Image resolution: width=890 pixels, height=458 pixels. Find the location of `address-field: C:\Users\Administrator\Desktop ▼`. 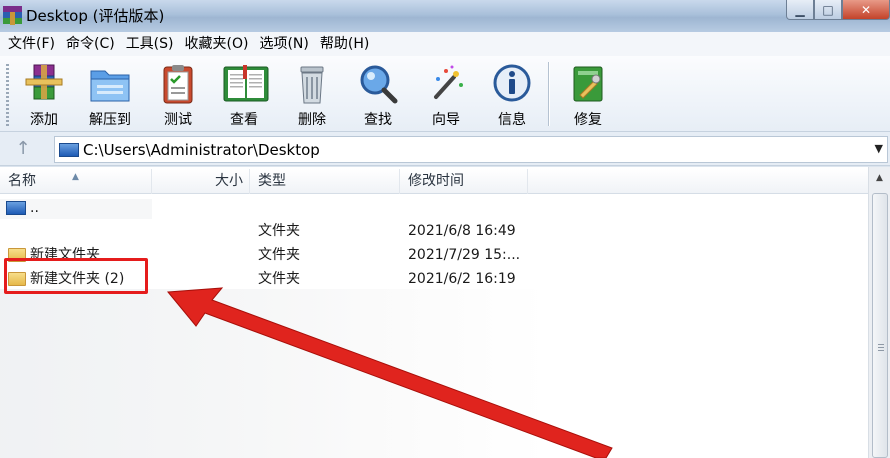

address-field: C:\Users\Administrator\Desktop ▼ is located at coordinates (471, 149).